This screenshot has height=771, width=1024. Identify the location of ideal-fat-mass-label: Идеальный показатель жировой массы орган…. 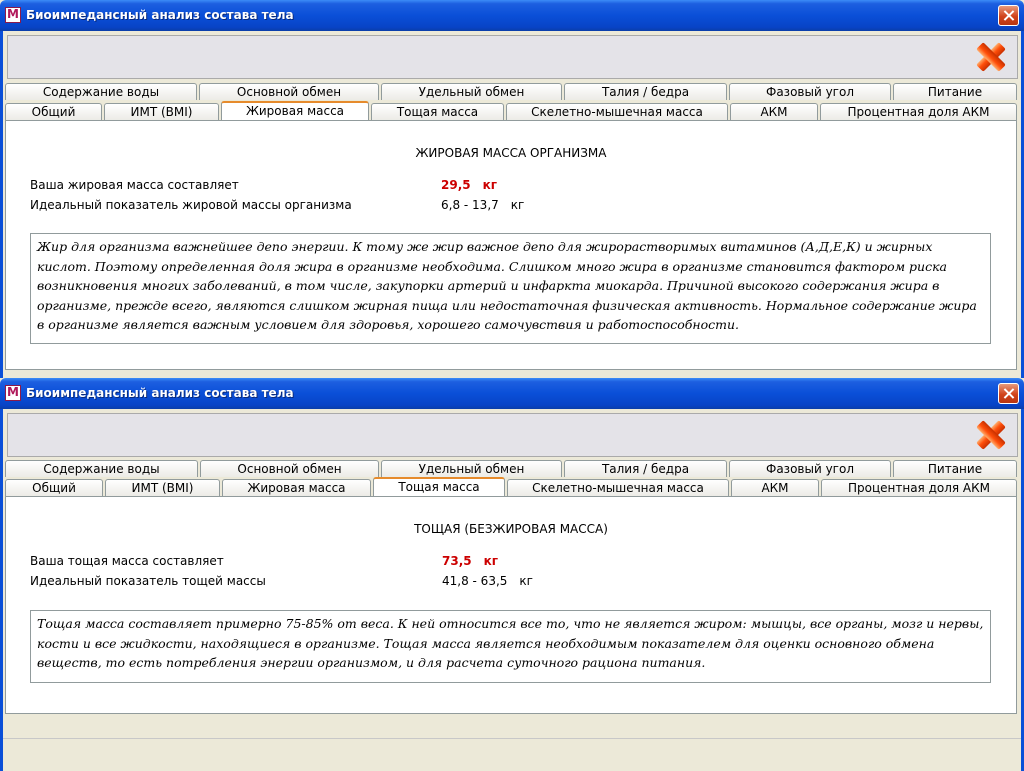
(191, 205).